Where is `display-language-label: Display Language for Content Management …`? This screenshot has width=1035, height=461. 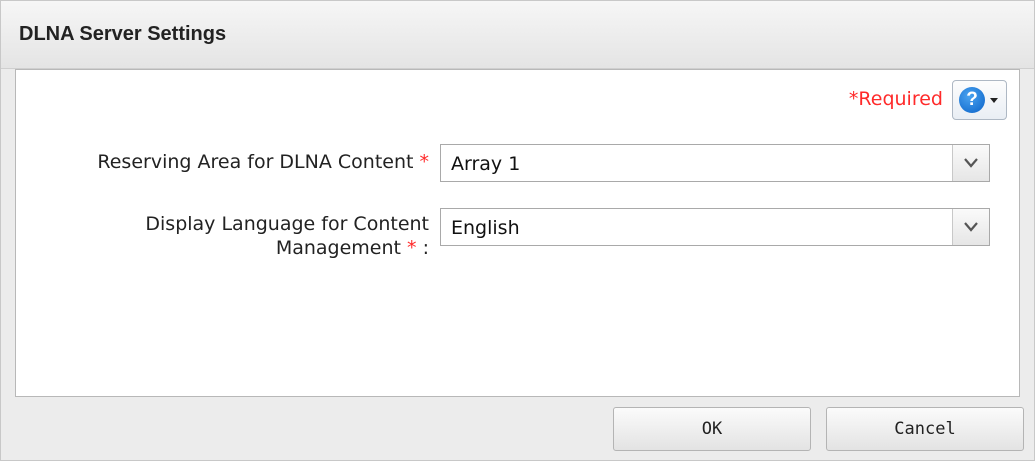
display-language-label: Display Language for Content Management … is located at coordinates (287, 236).